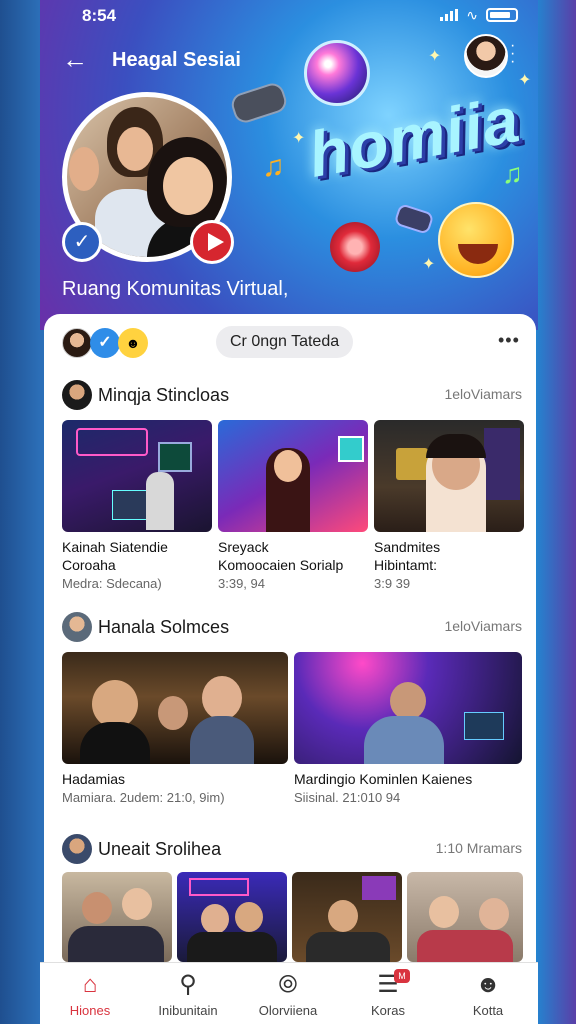 Image resolution: width=576 pixels, height=1024 pixels. What do you see at coordinates (509, 340) in the screenshot?
I see `more-horizontal-icon: •••` at bounding box center [509, 340].